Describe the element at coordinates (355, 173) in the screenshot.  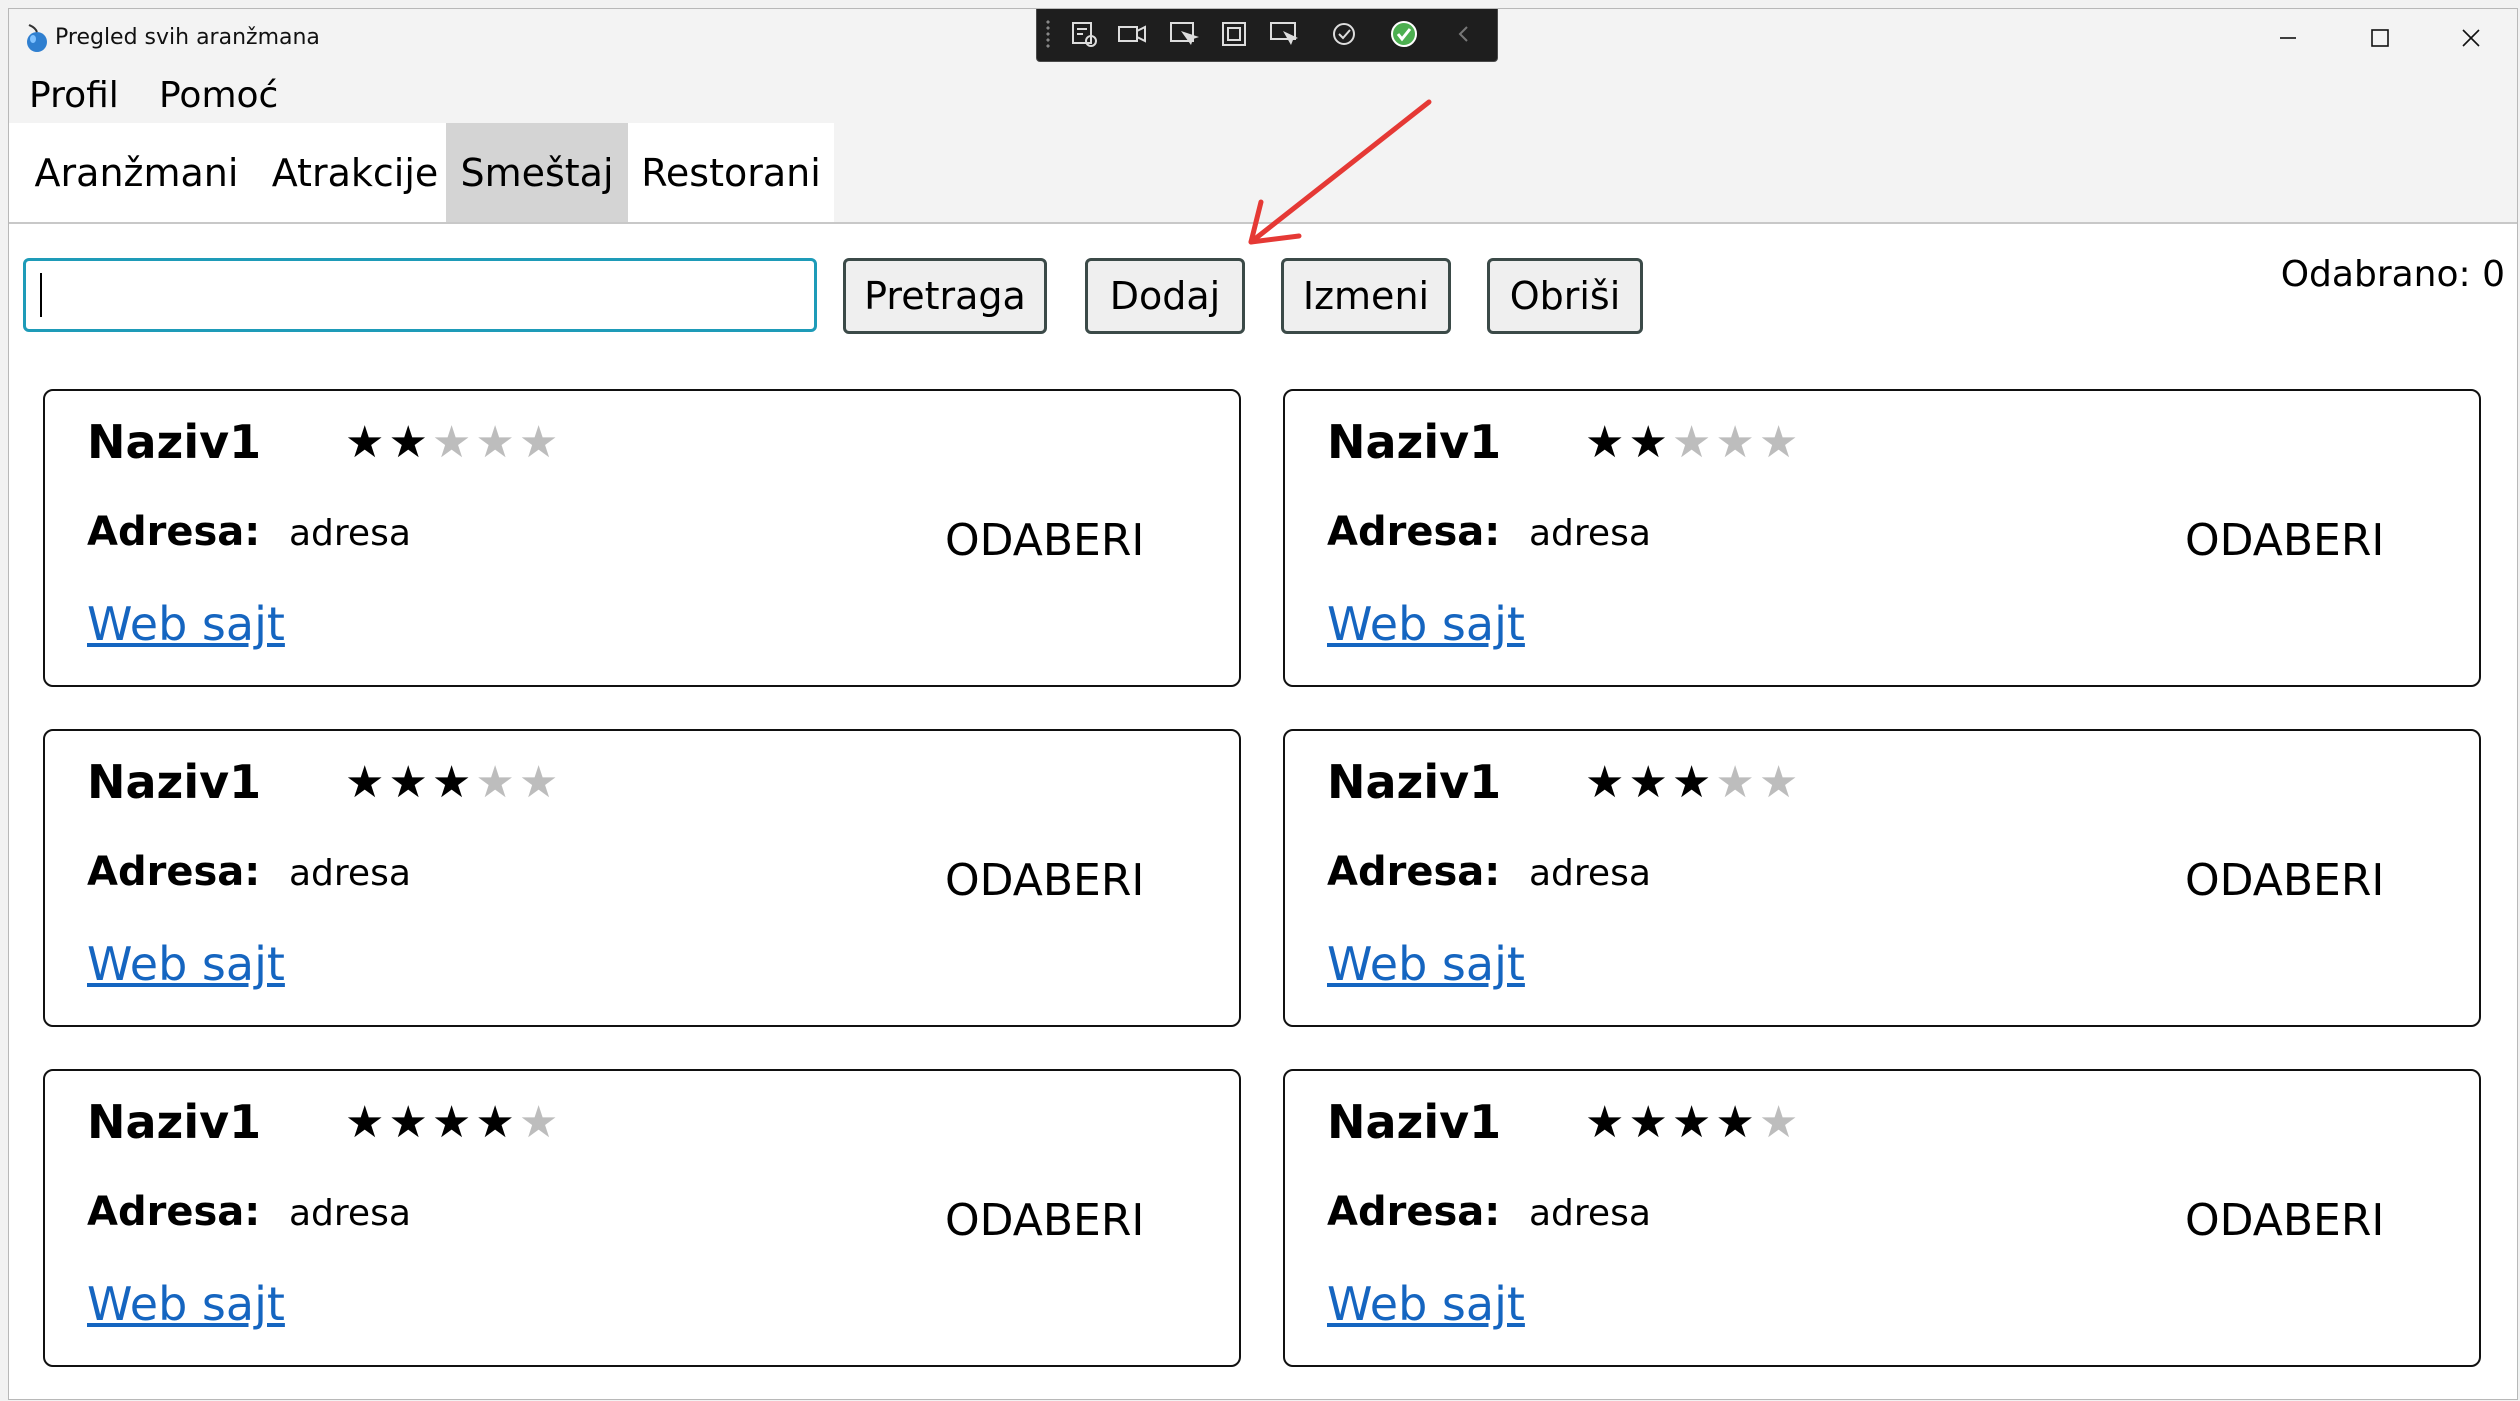
I see `tab-atrakcije: Atrakcije` at that location.